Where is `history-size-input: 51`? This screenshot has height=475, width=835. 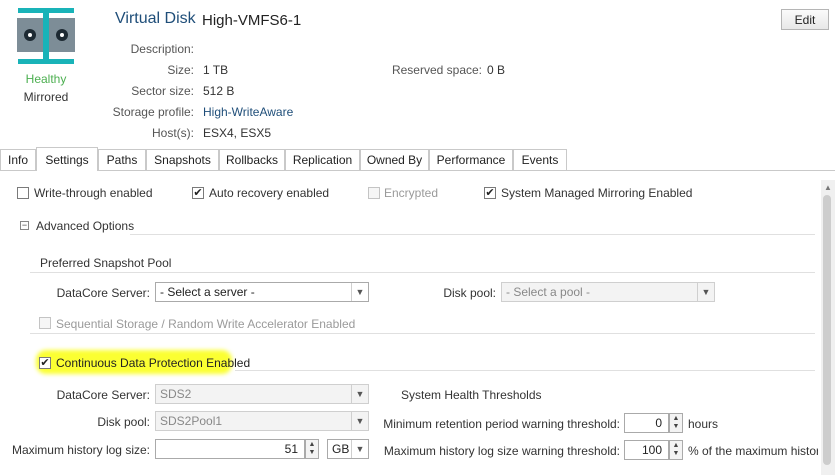
history-size-input: 51 is located at coordinates (230, 449).